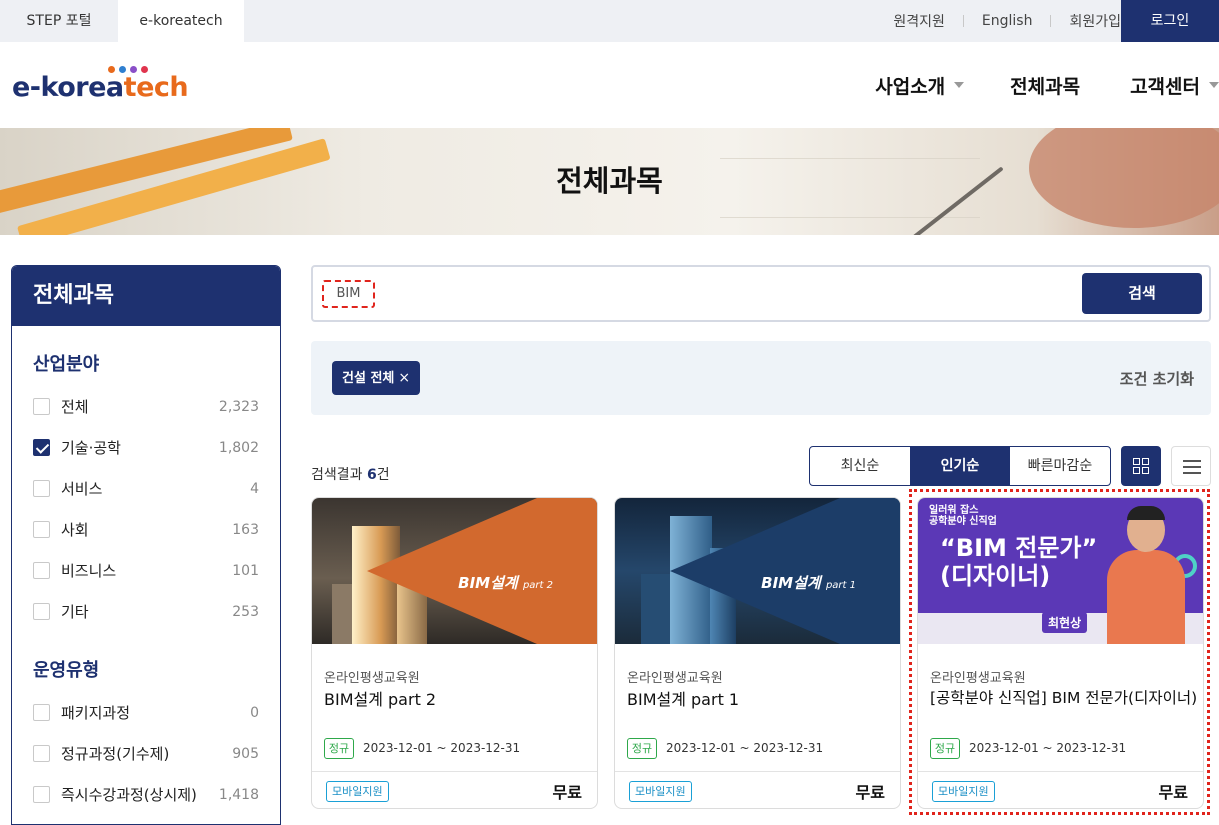 The width and height of the screenshot is (1219, 825). What do you see at coordinates (1157, 378) in the screenshot?
I see `reset-filters-button: 조건 초기화` at bounding box center [1157, 378].